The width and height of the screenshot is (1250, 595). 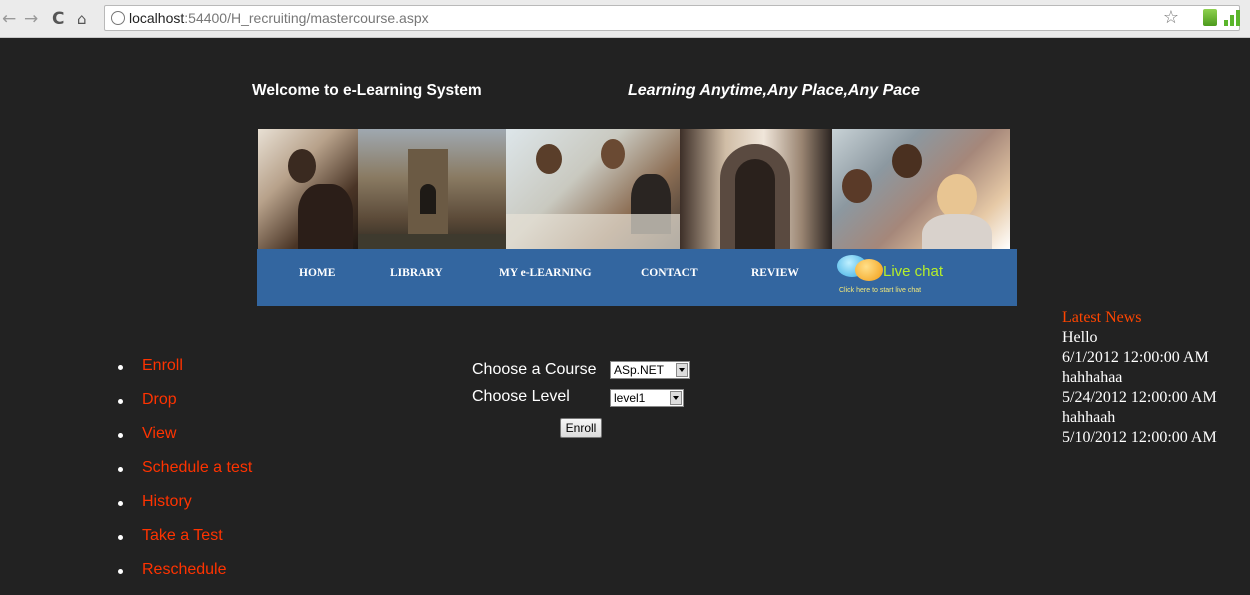 I want to click on menu-take-test: Take a Test, so click(x=184, y=544).